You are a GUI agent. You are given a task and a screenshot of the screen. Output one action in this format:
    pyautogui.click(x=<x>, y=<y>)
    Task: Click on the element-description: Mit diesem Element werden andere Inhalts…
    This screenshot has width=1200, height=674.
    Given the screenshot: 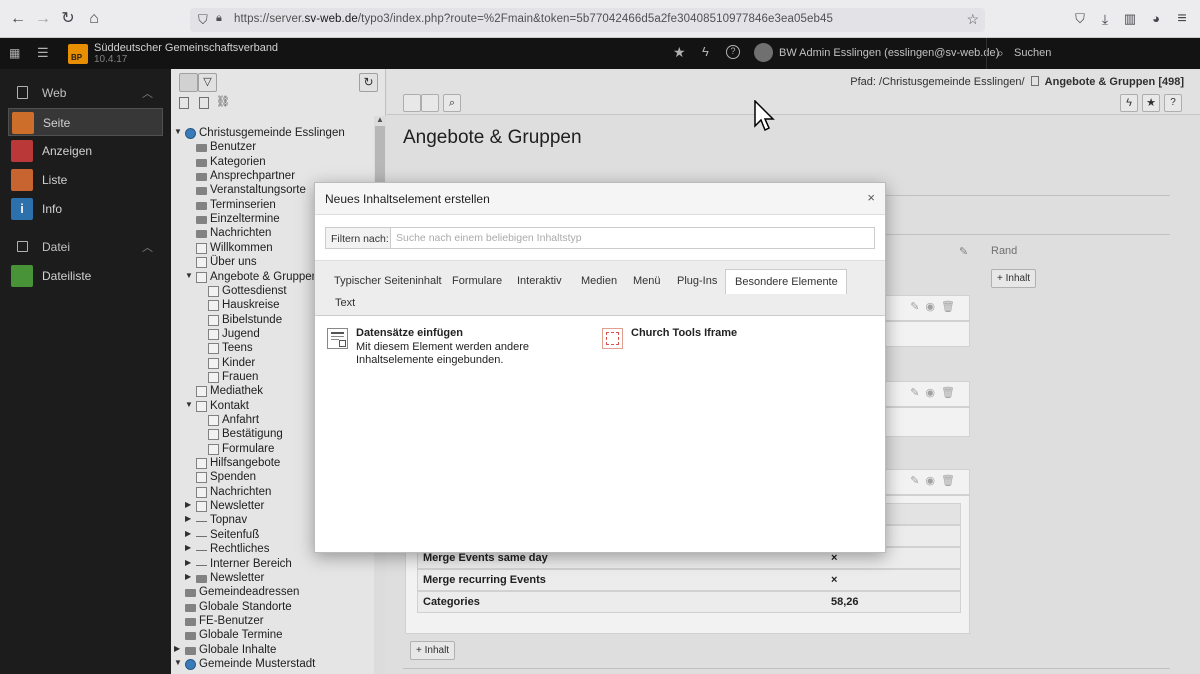 What is the action you would take?
    pyautogui.click(x=443, y=353)
    